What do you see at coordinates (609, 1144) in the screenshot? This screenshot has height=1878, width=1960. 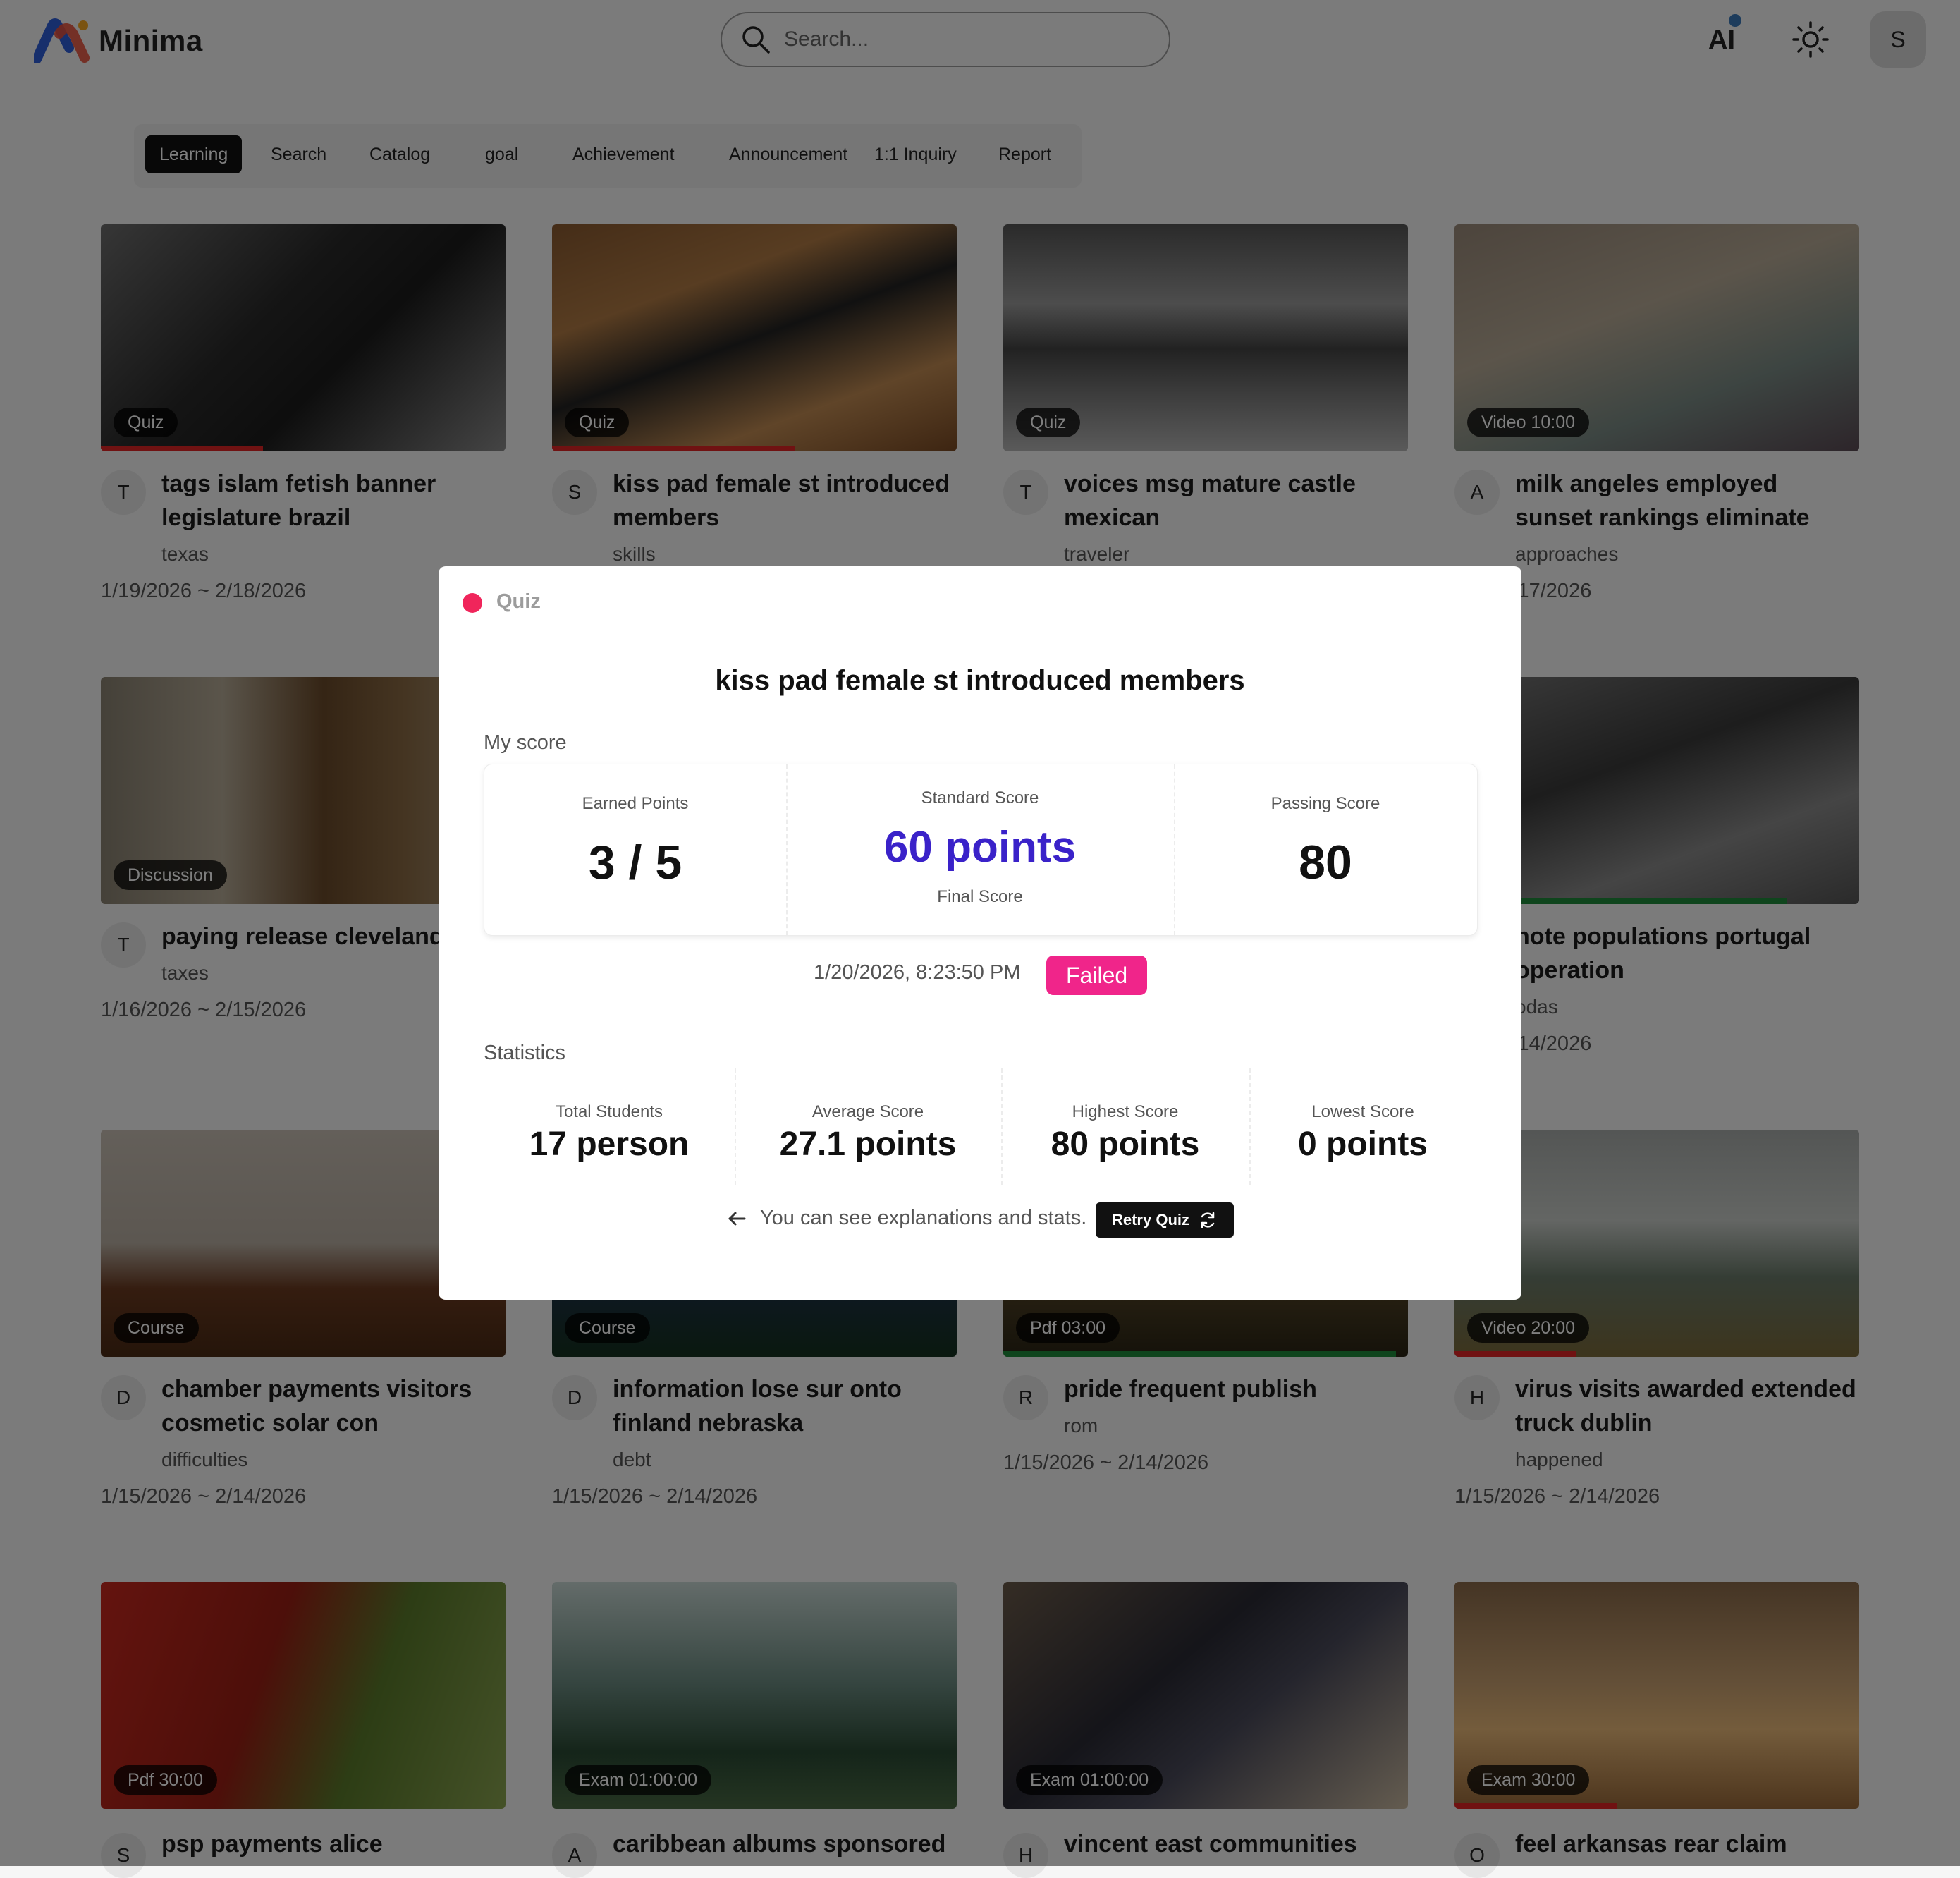 I see `stat-value: 17 person` at bounding box center [609, 1144].